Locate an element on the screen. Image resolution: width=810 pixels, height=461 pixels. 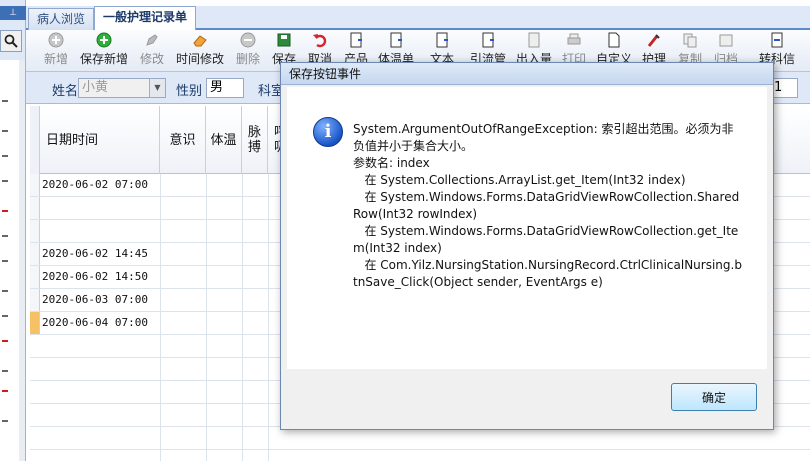
right-field-value: 1 is located at coordinates (778, 87).